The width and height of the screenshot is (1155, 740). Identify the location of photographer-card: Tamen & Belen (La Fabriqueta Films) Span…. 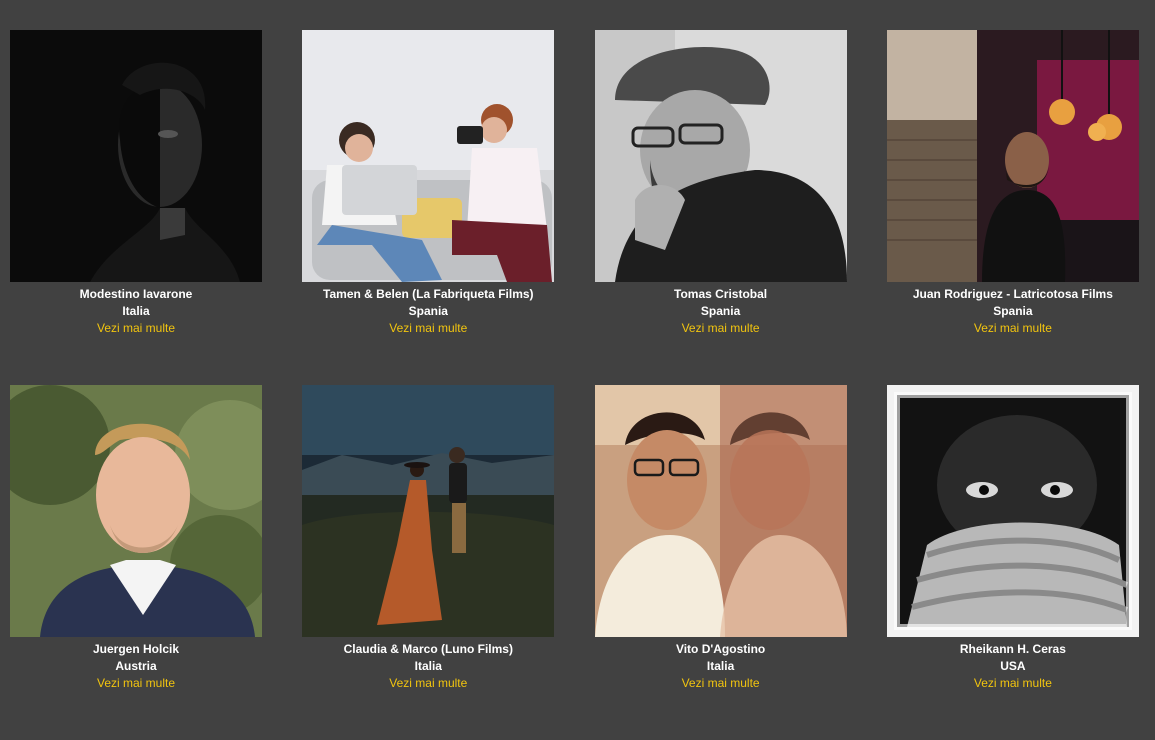
(428, 207).